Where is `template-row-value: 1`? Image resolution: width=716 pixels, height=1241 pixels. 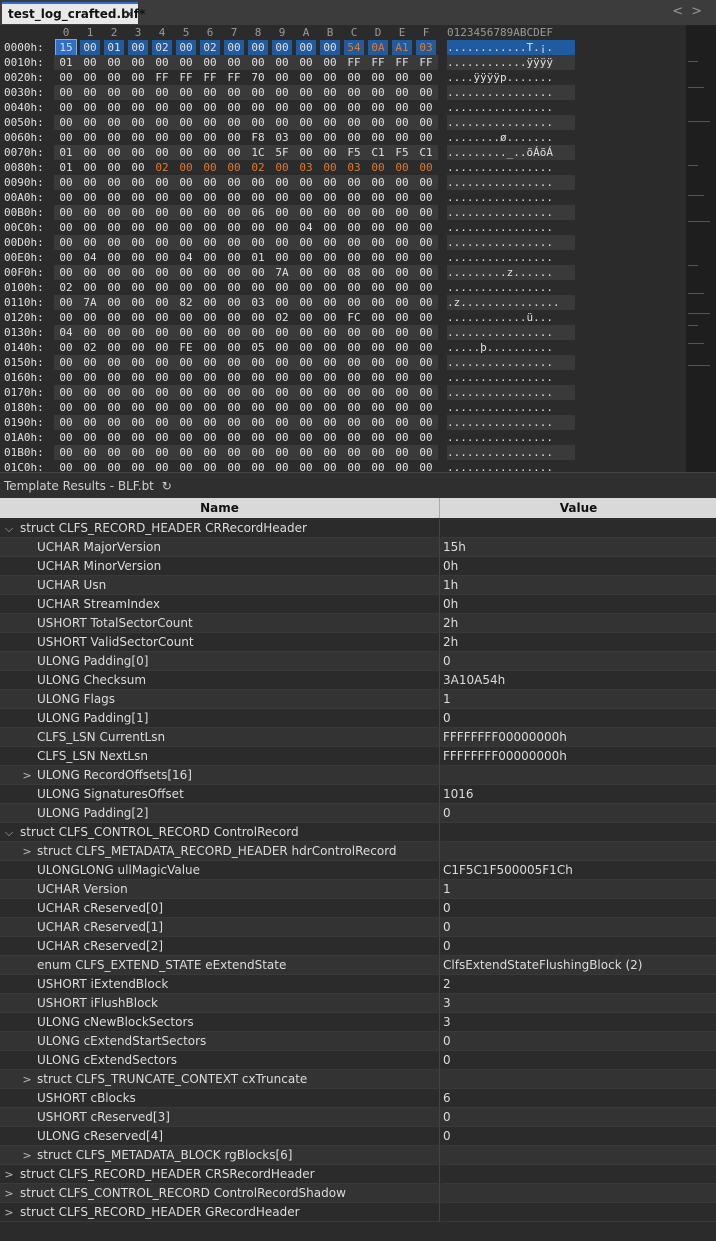 template-row-value: 1 is located at coordinates (578, 699).